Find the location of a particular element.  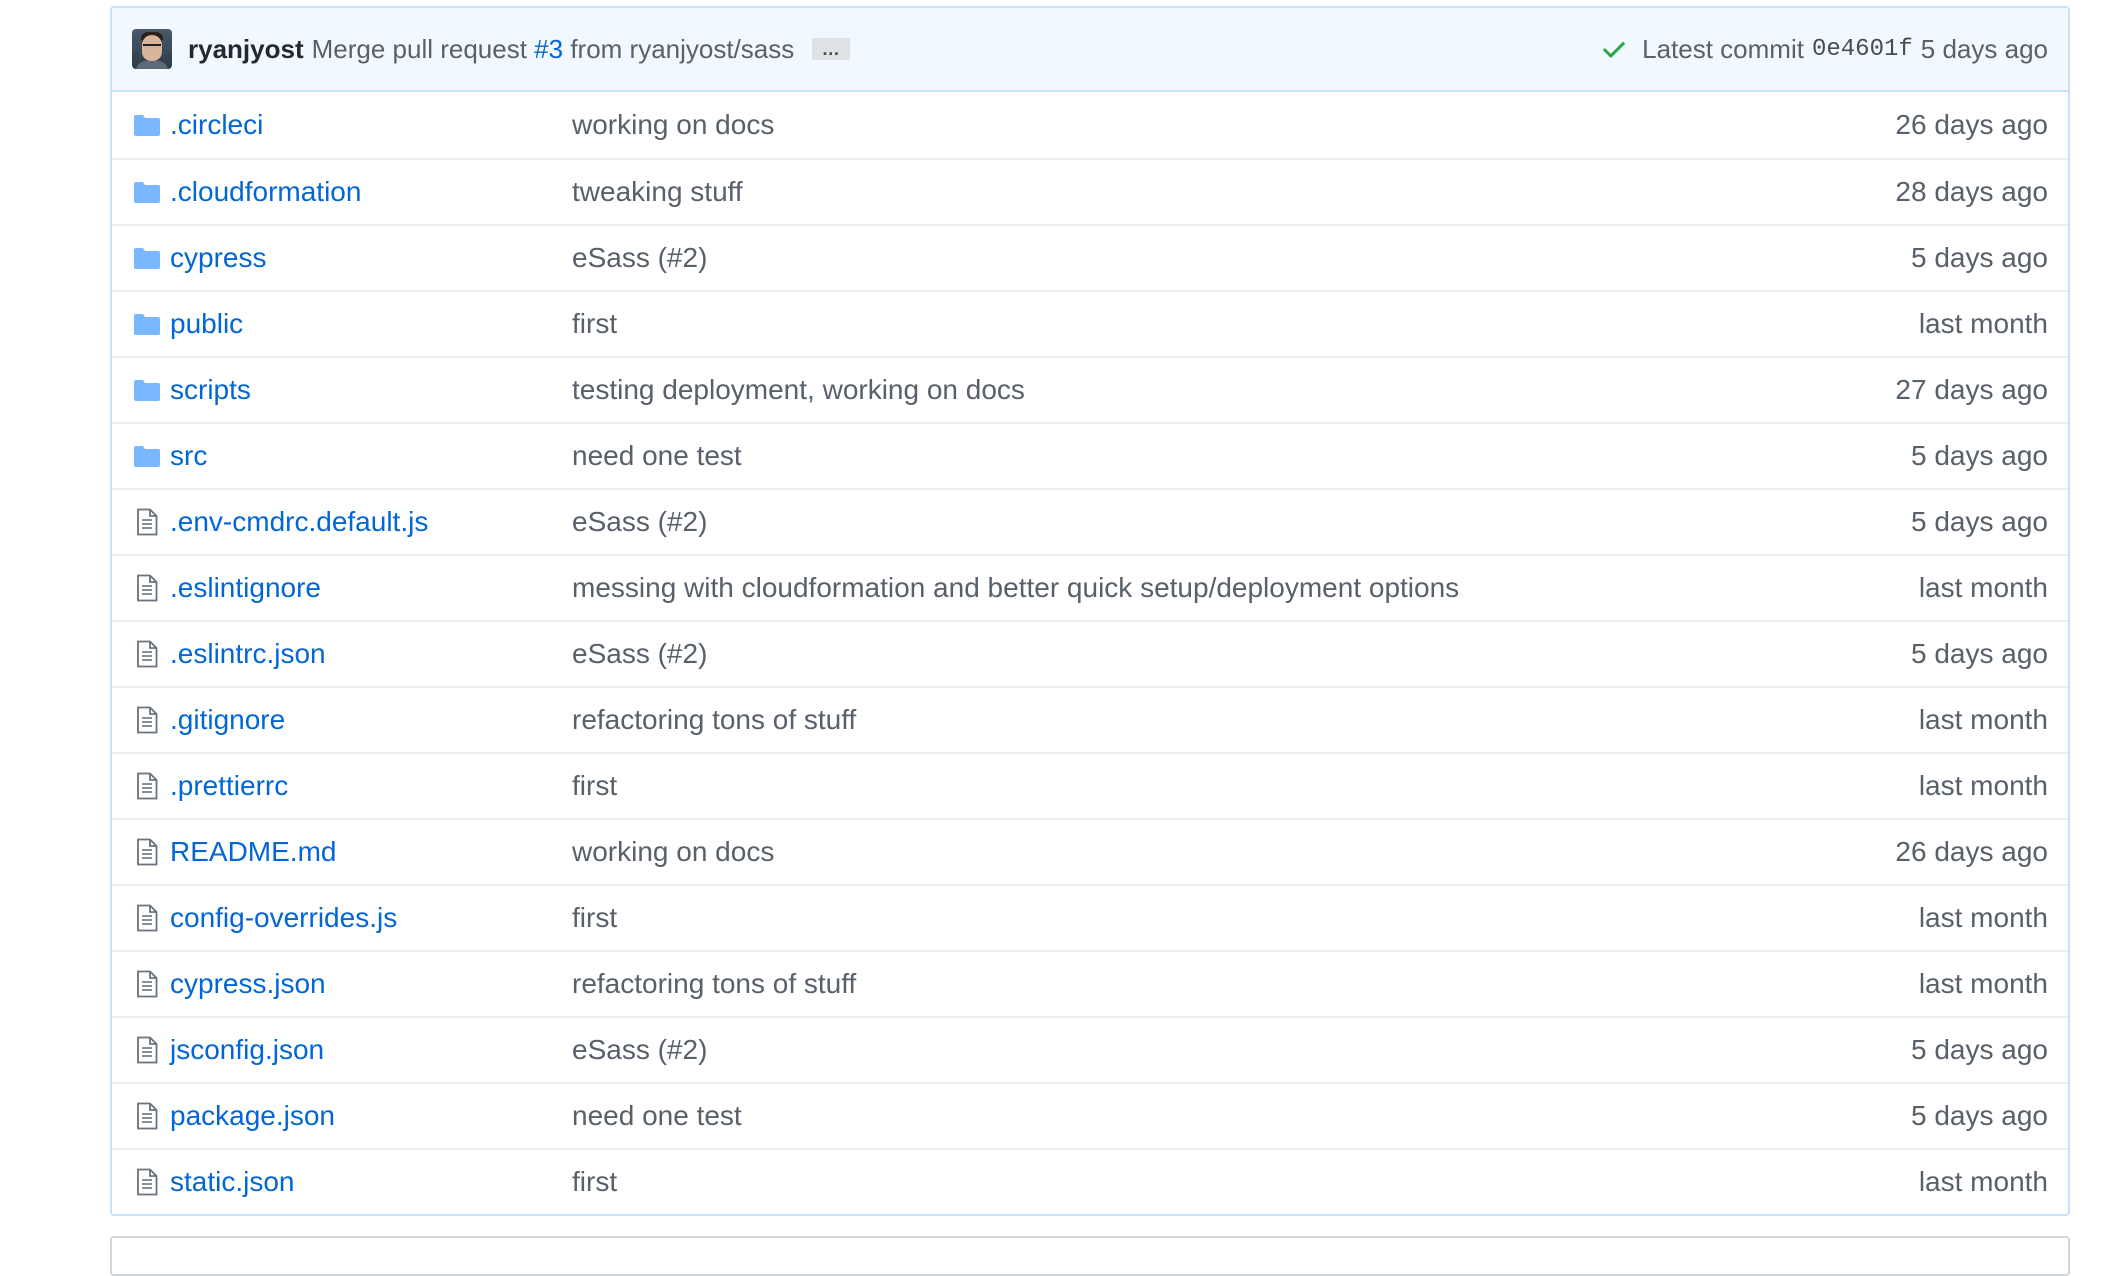

file-name-link: cypress.json is located at coordinates (371, 984).